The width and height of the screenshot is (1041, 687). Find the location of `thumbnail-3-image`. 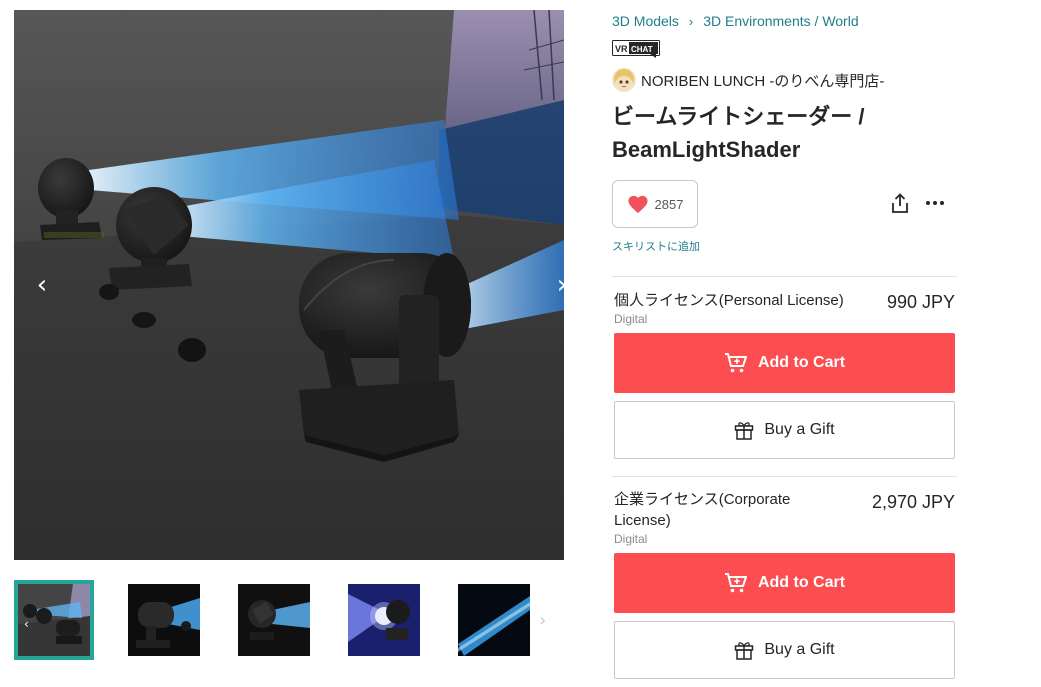

thumbnail-3-image is located at coordinates (274, 620).